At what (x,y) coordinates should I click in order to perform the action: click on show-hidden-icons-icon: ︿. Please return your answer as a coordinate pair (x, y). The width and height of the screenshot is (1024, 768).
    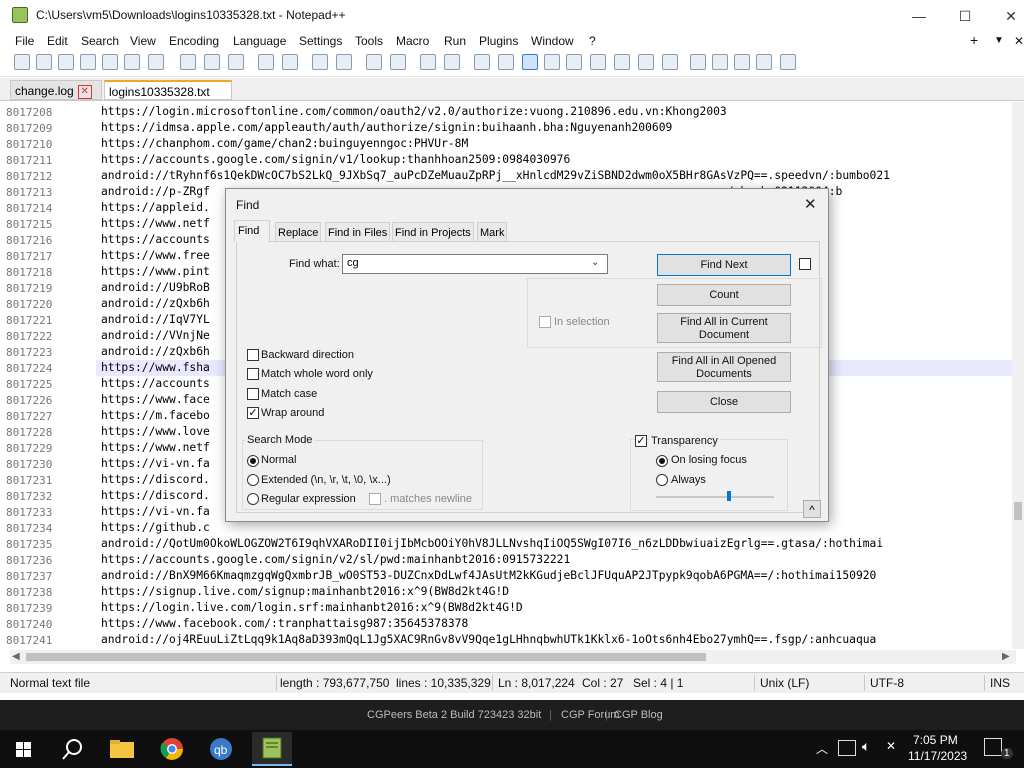
    Looking at the image, I should click on (822, 748).